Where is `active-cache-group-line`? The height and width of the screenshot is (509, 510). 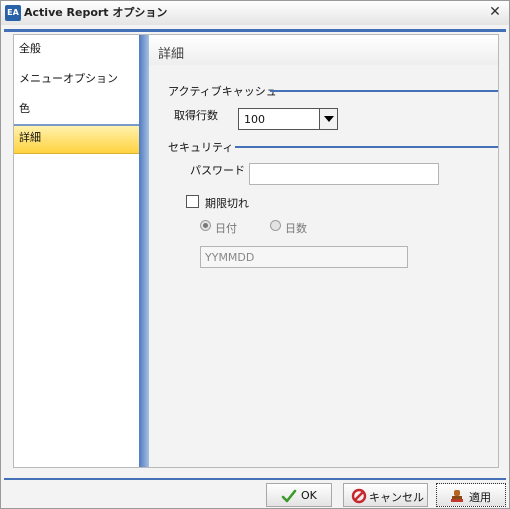
active-cache-group-line is located at coordinates (384, 91).